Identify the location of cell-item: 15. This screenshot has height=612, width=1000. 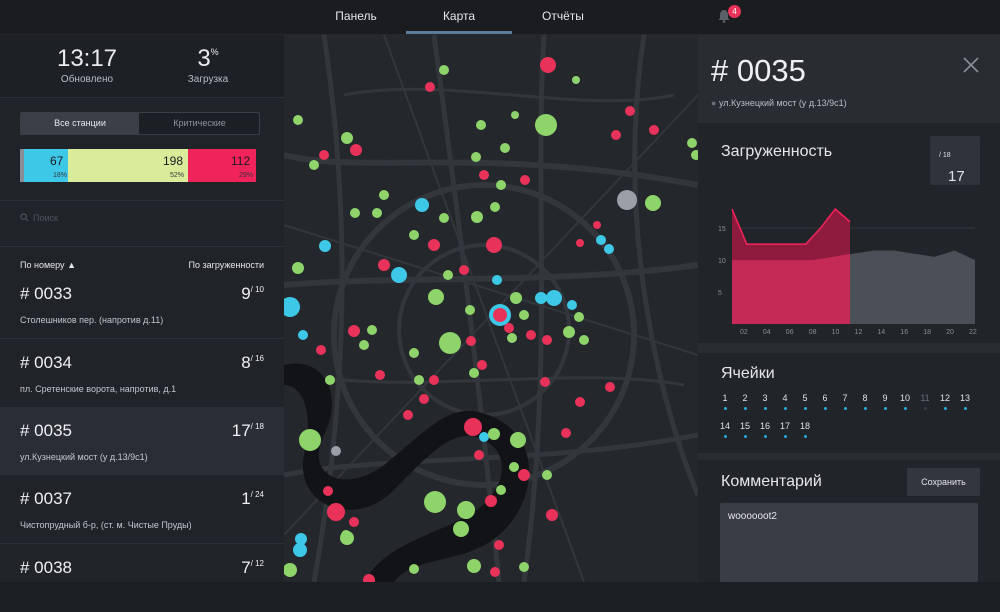
(745, 429).